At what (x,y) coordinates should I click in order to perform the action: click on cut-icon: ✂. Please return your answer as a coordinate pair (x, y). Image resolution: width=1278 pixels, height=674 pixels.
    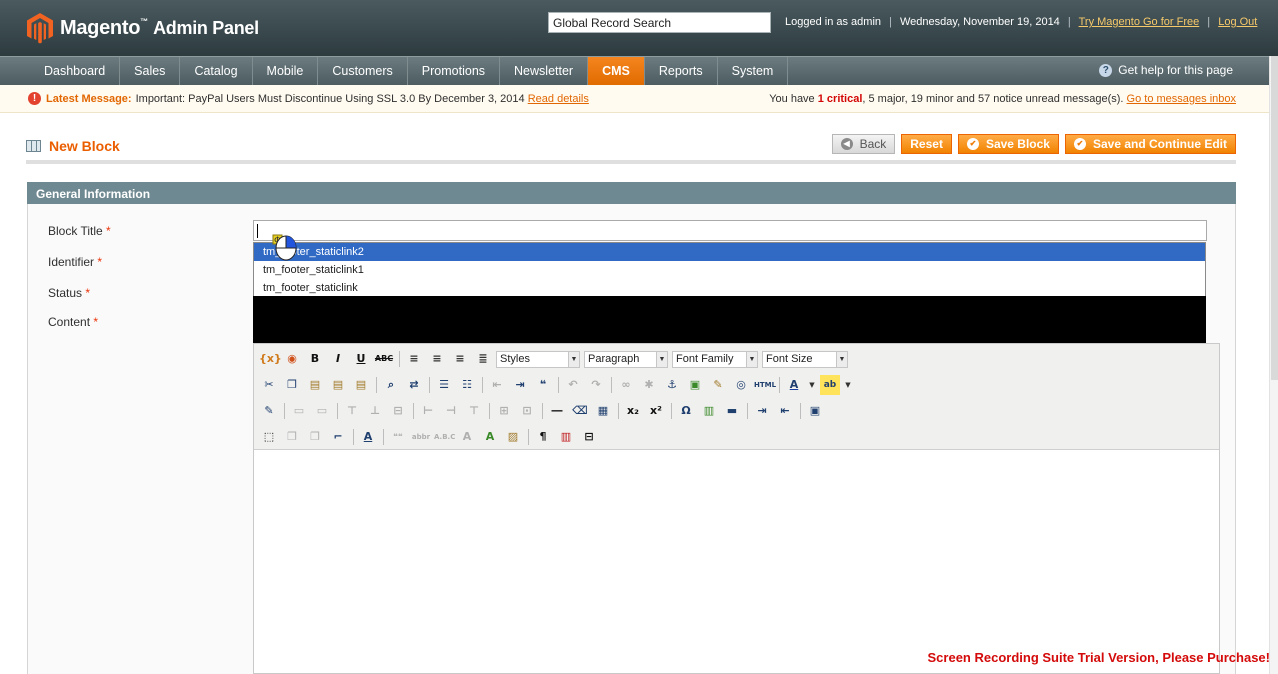
    Looking at the image, I should click on (269, 385).